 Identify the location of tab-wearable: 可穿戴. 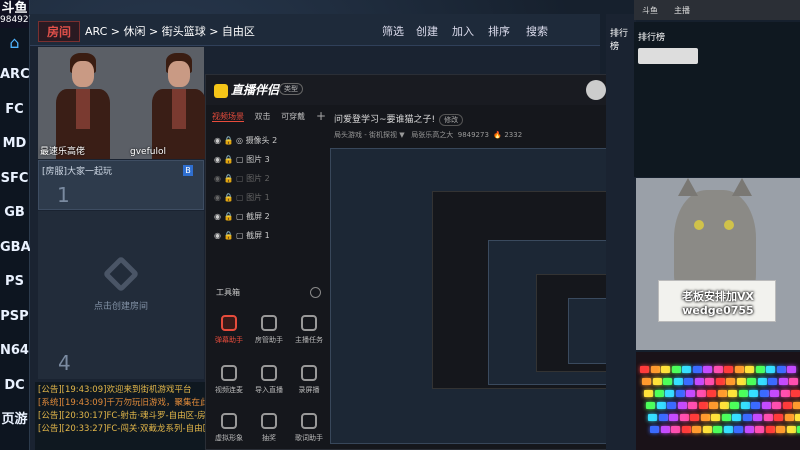
(293, 116).